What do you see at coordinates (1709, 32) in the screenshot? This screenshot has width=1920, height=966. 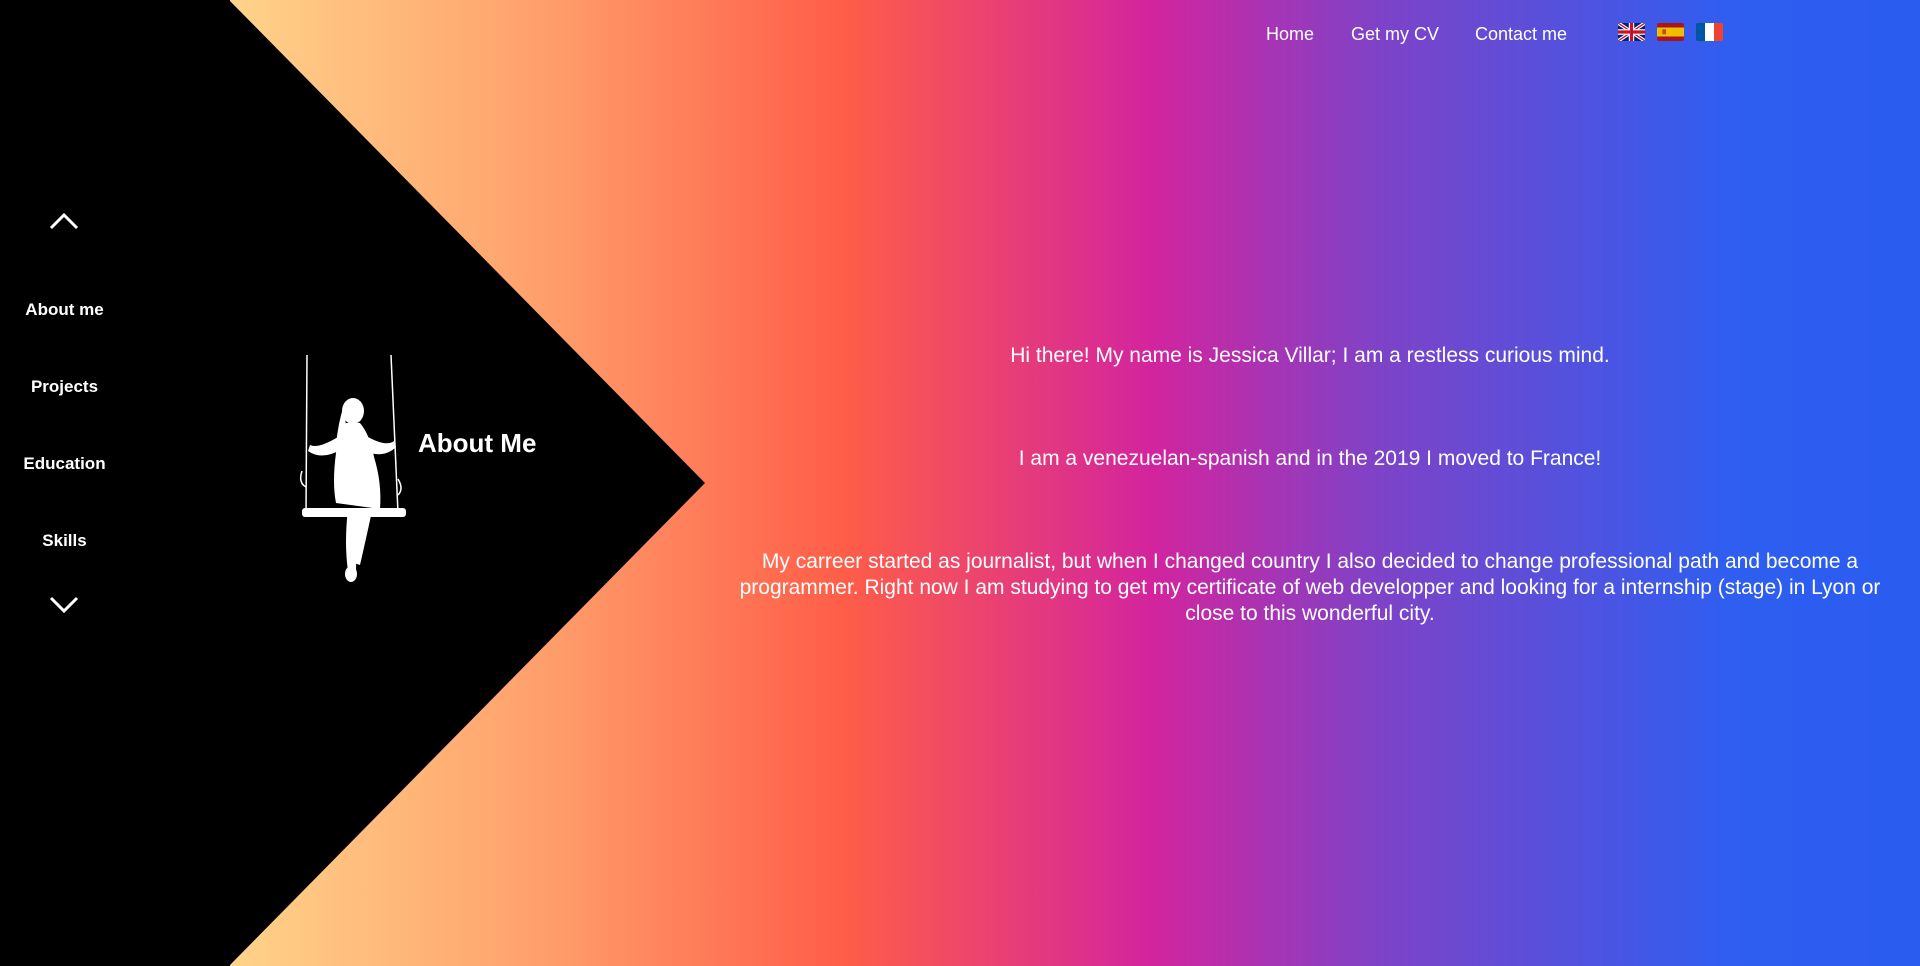 I see `france-flag-icon` at bounding box center [1709, 32].